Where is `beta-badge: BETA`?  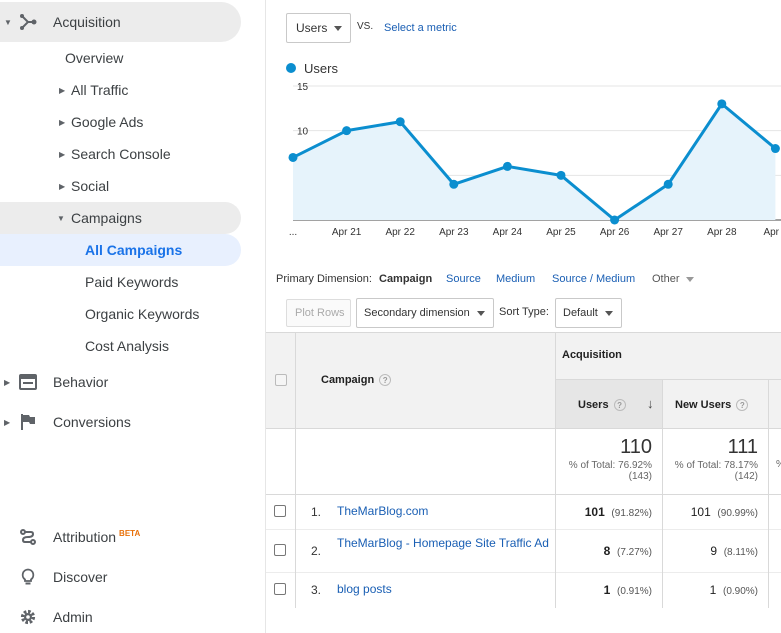
beta-badge: BETA is located at coordinates (130, 534).